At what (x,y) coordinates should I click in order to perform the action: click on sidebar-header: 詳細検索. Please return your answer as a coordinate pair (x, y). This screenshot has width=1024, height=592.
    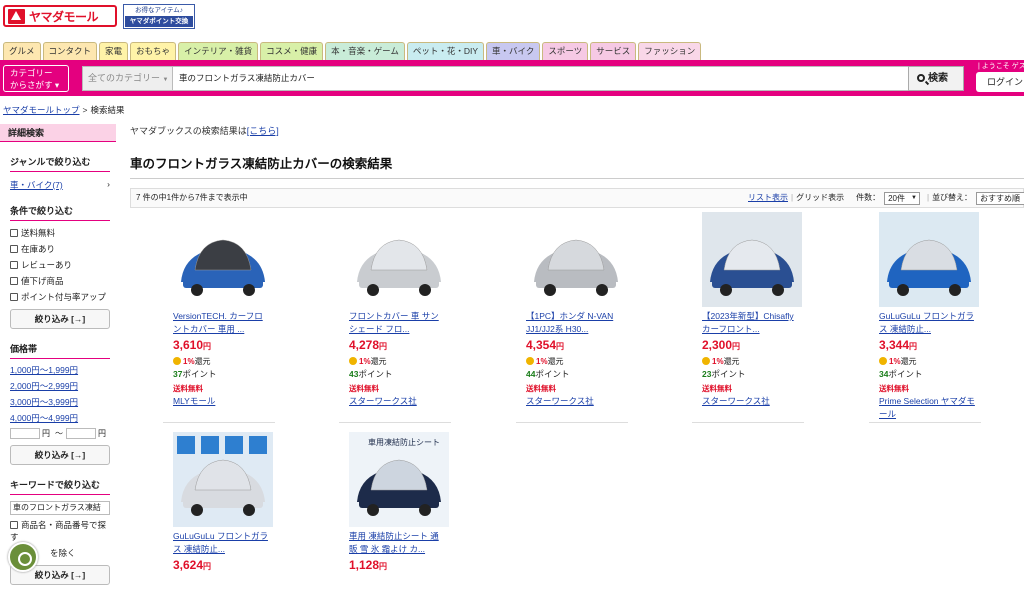
    Looking at the image, I should click on (58, 133).